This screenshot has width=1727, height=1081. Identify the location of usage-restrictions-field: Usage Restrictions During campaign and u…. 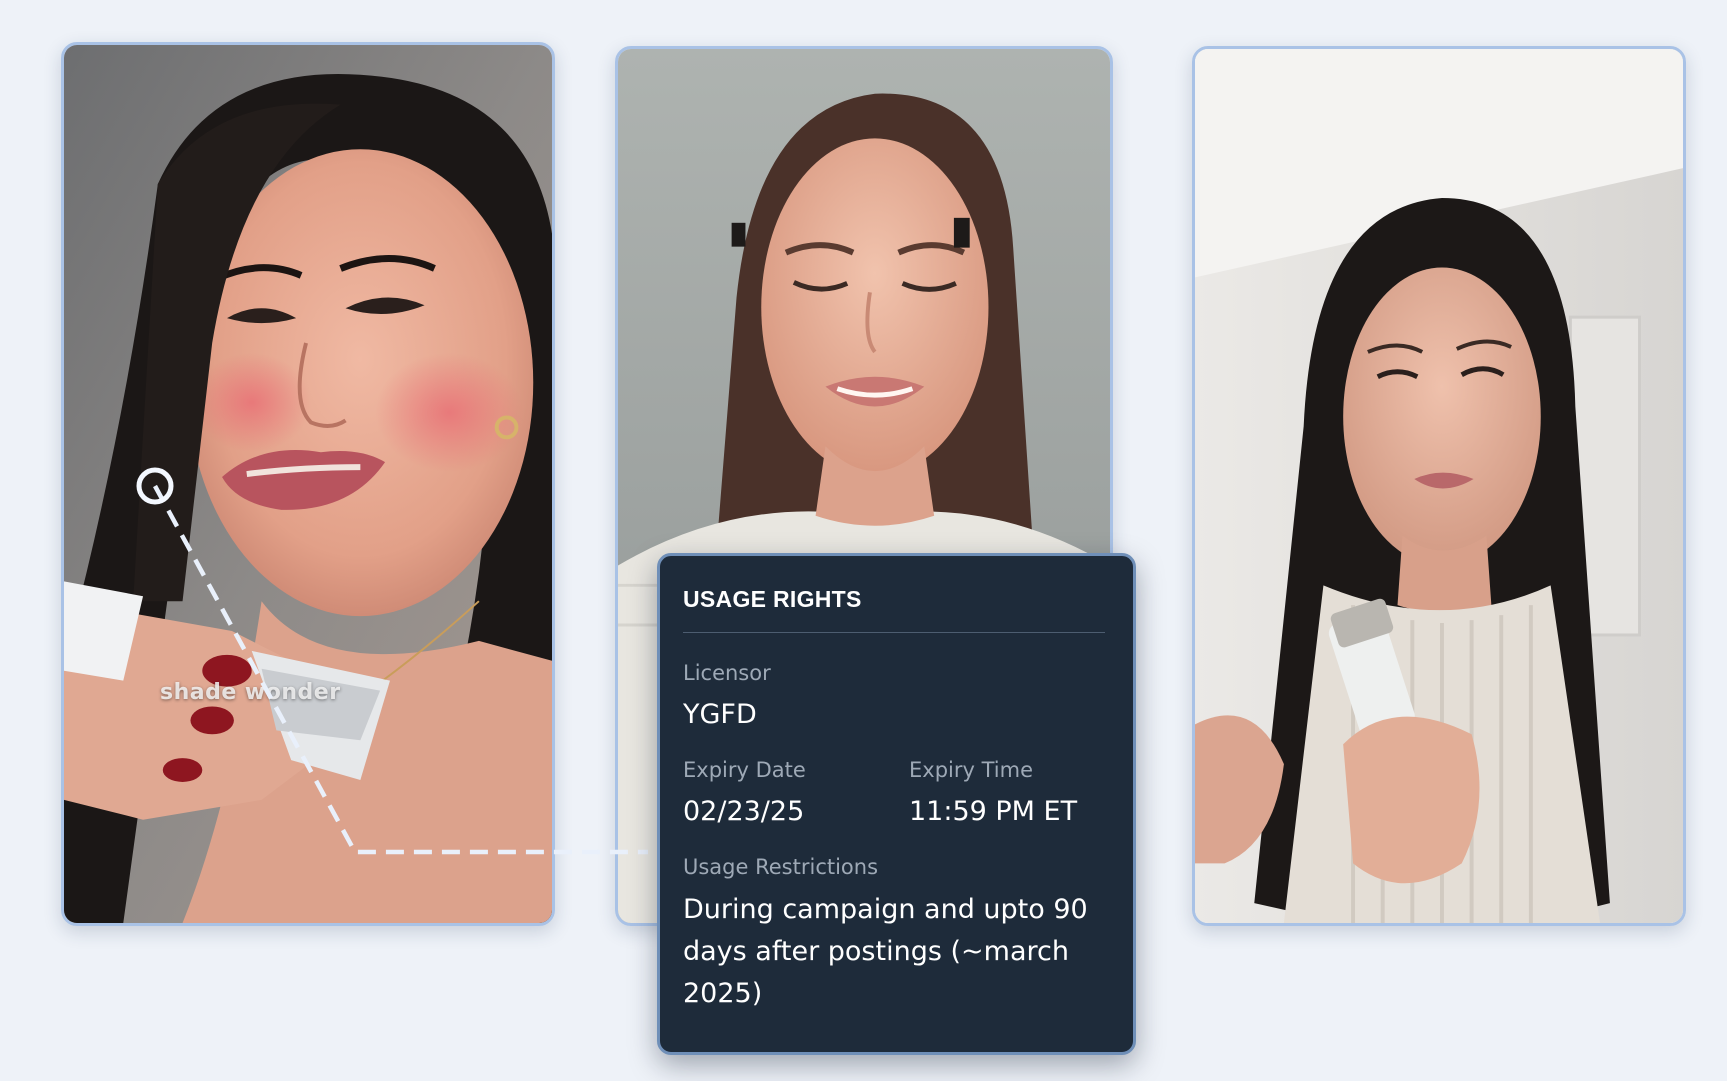
(894, 935).